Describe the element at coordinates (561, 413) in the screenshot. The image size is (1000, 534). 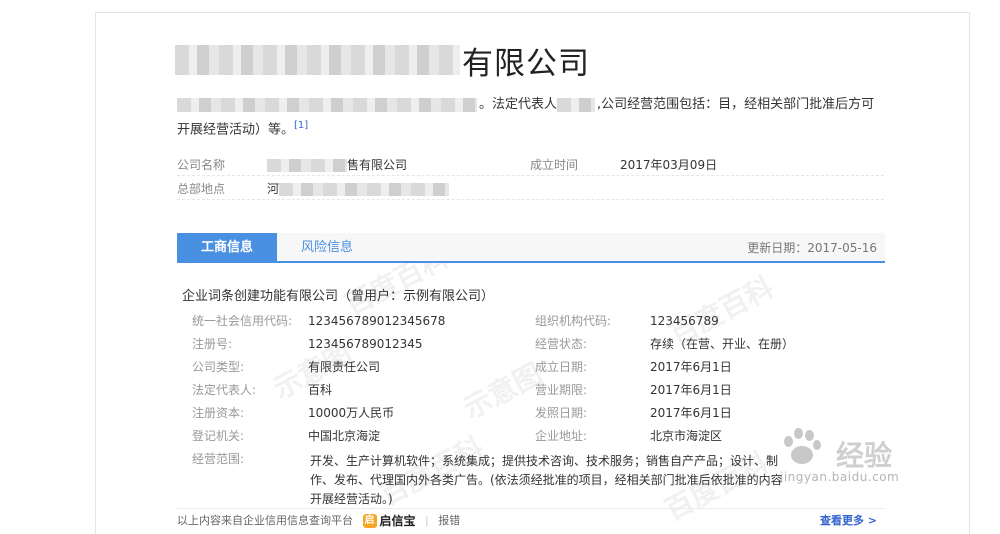
I see `field-label: 发照日期:` at that location.